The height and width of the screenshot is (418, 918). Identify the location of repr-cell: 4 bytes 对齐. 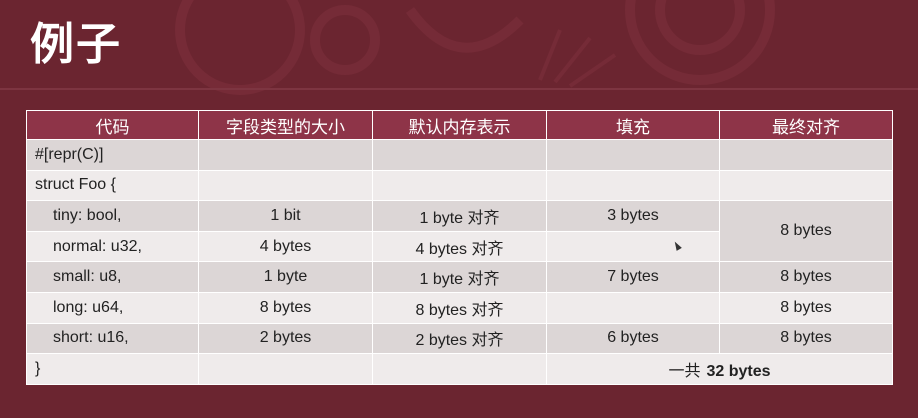
(459, 246).